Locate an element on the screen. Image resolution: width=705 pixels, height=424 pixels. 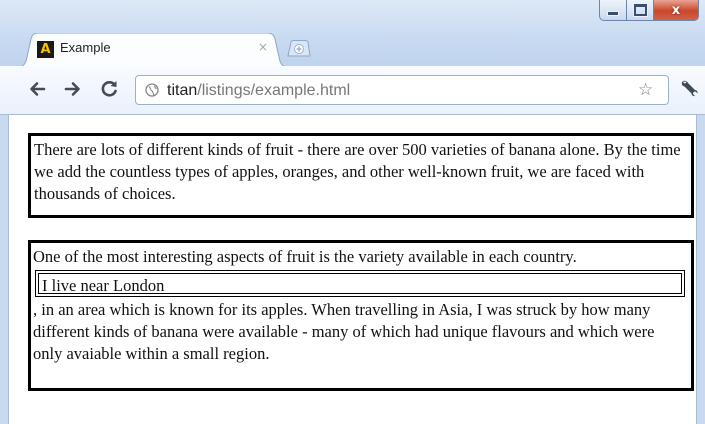
maximize-button is located at coordinates (640, 10).